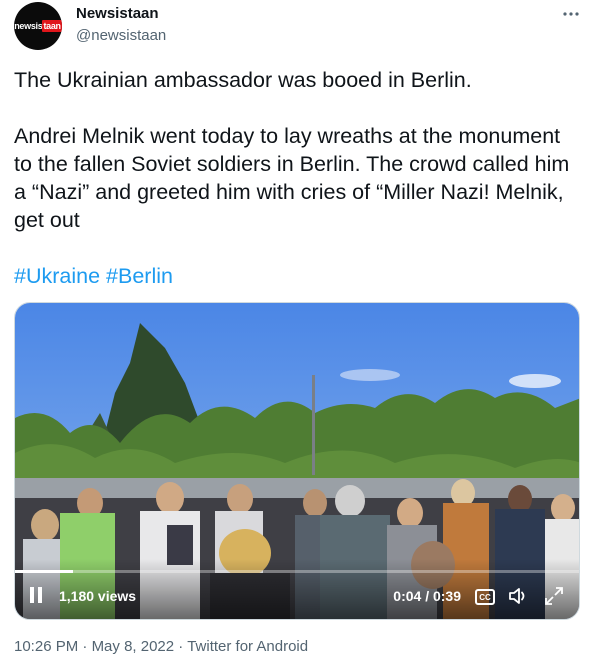 This screenshot has width=597, height=664. Describe the element at coordinates (297, 571) in the screenshot. I see `video-progress-bar` at that location.